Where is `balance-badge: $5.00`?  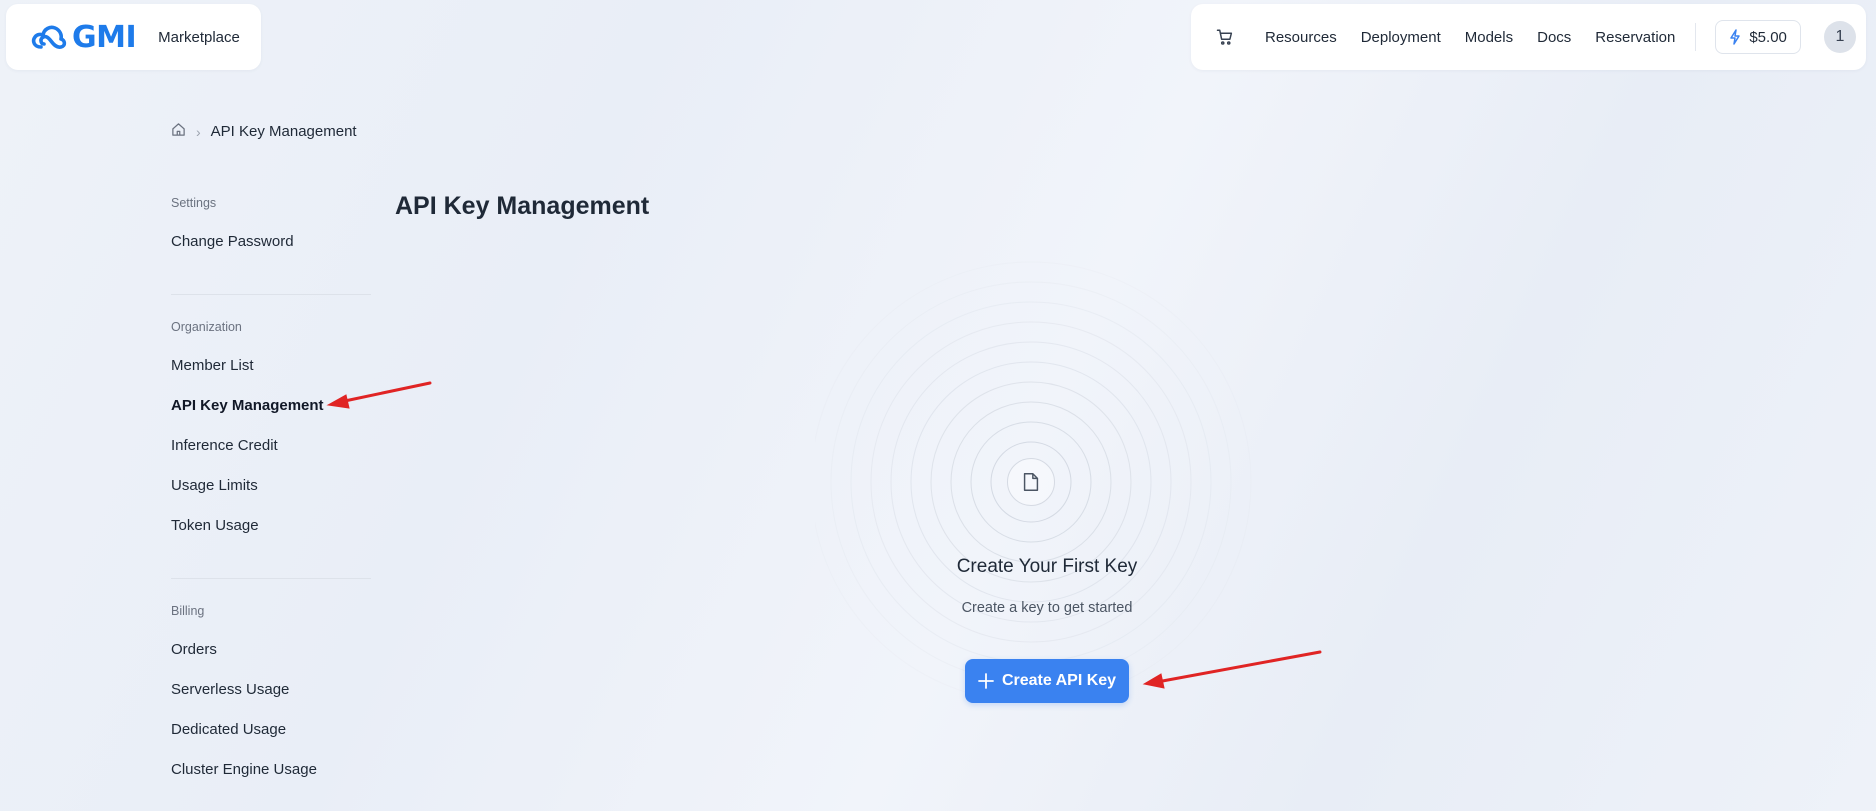
balance-badge: $5.00 is located at coordinates (1758, 37).